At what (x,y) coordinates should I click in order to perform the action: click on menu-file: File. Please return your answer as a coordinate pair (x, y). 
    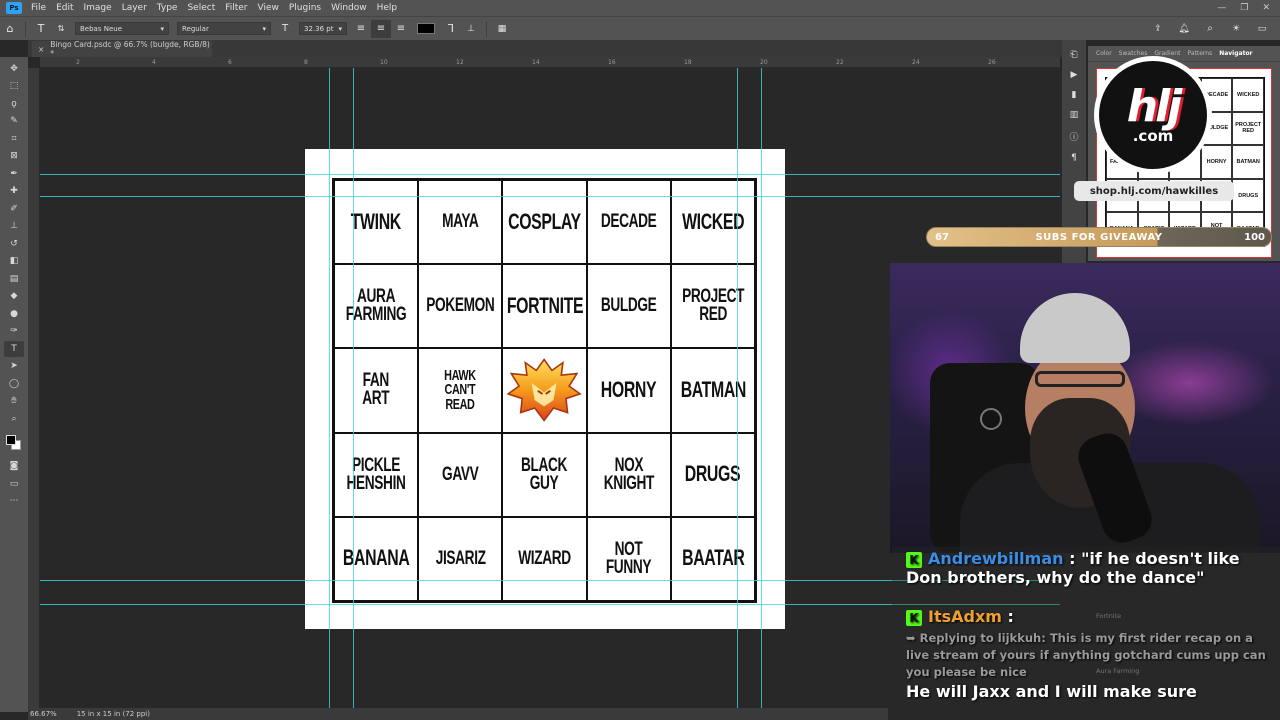
    Looking at the image, I should click on (38, 8).